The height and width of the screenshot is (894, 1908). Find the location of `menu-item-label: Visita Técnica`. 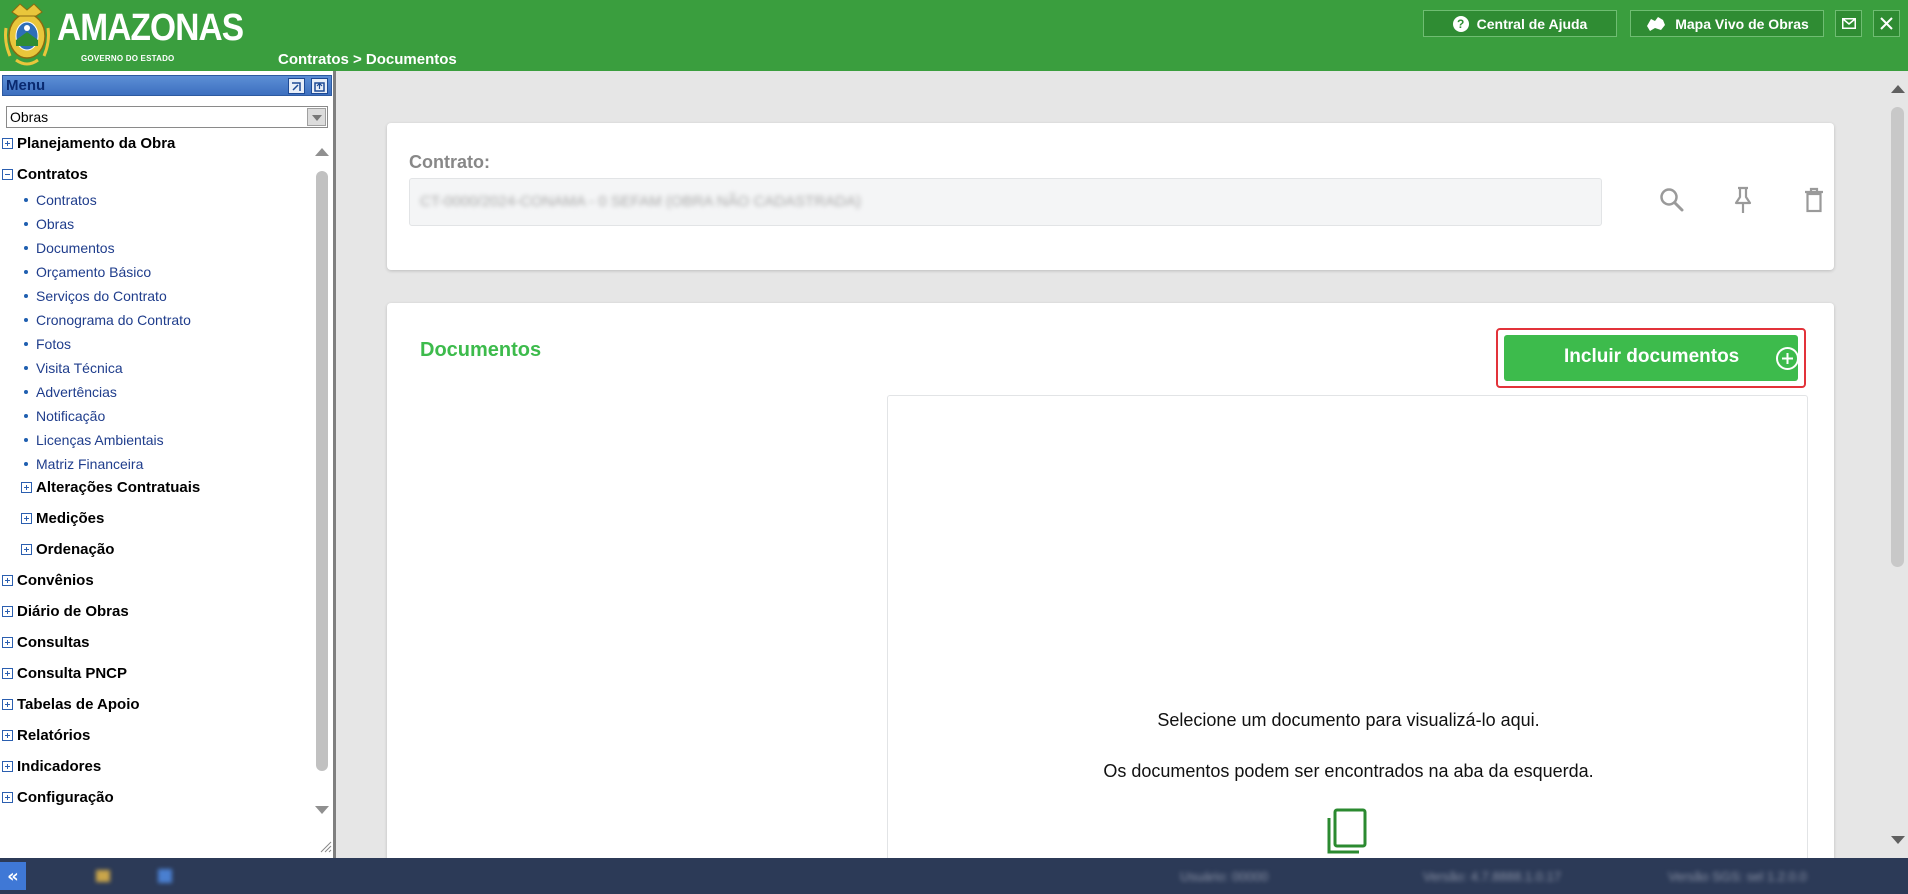

menu-item-label: Visita Técnica is located at coordinates (79, 368).